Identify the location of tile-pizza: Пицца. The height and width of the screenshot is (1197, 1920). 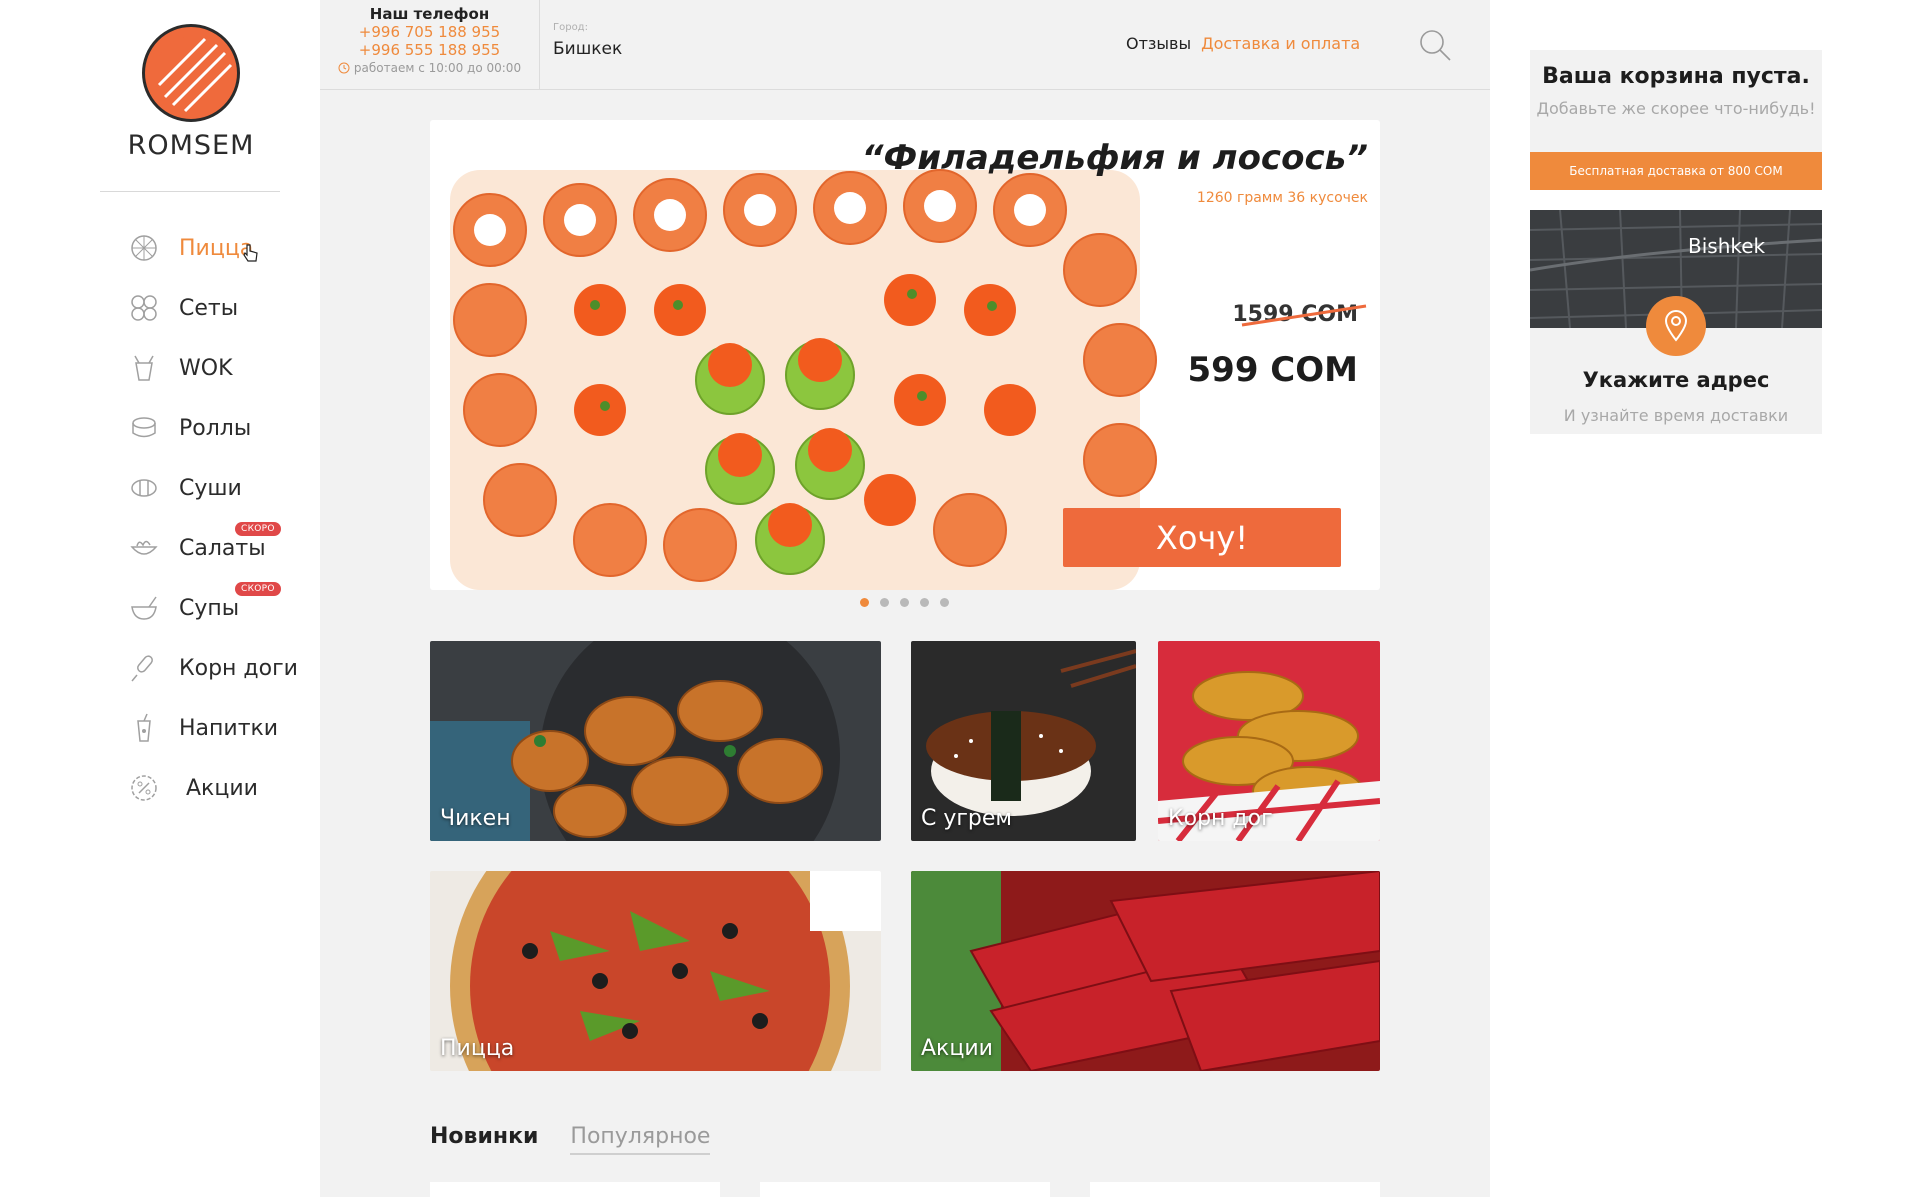
(655, 971).